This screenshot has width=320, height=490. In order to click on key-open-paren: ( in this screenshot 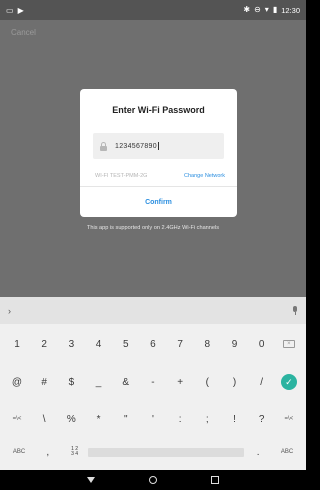, I will do `click(207, 382)`.